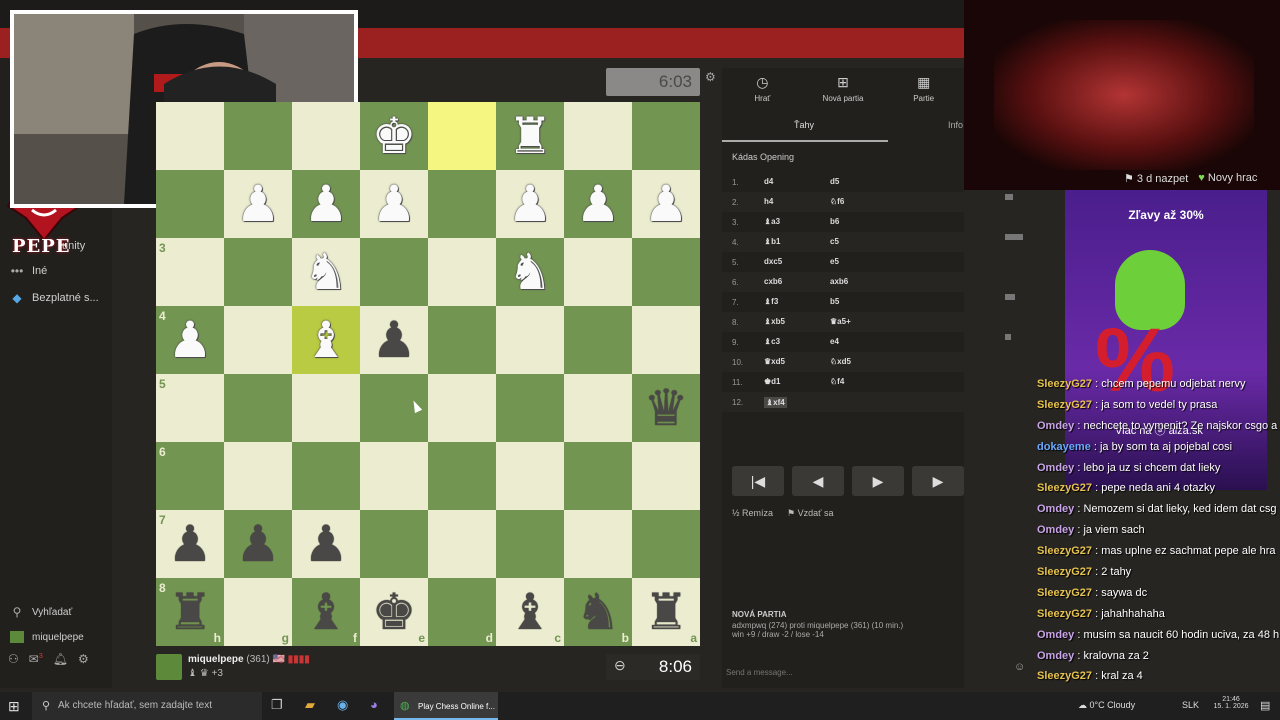  Describe the element at coordinates (1106, 705) in the screenshot. I see `weather-widget: ☁ 0°C Cloudy` at that location.